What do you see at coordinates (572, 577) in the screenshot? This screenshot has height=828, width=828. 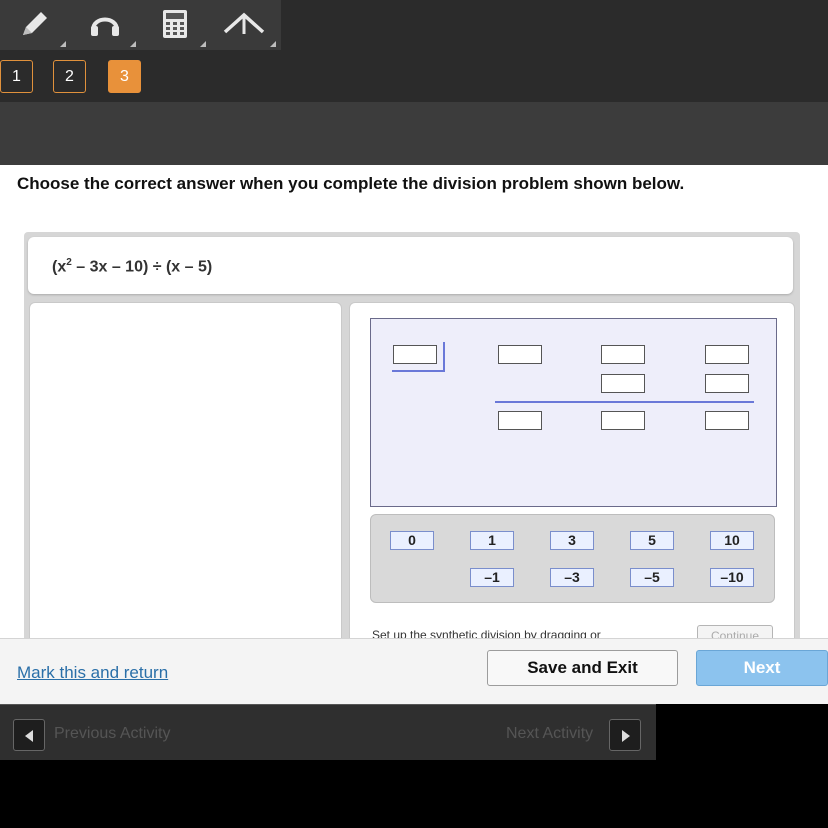 I see `tile-neg-3: –3` at bounding box center [572, 577].